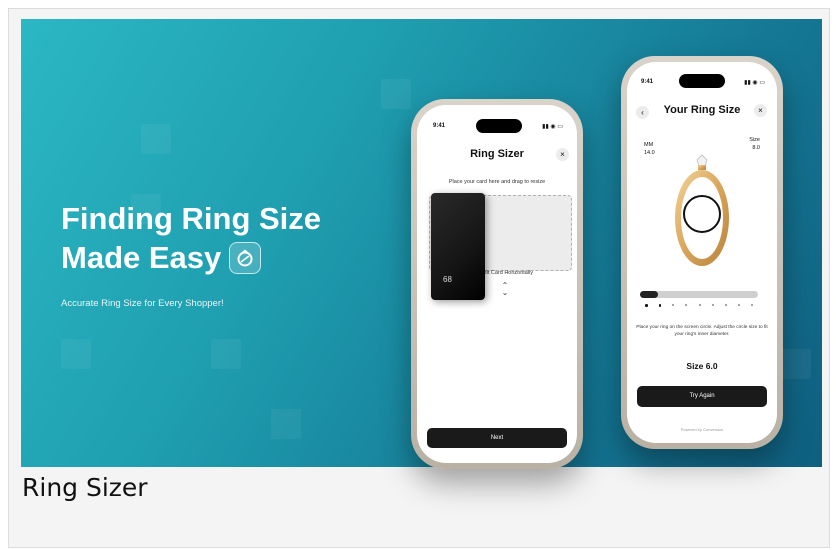  I want to click on next-button: Next, so click(497, 438).